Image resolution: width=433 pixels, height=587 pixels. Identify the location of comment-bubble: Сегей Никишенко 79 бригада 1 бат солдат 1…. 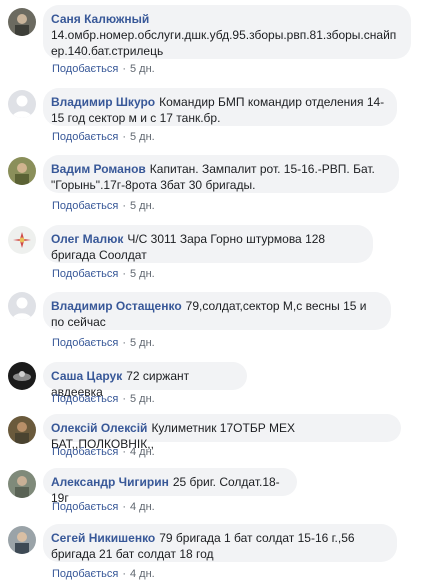
(220, 543).